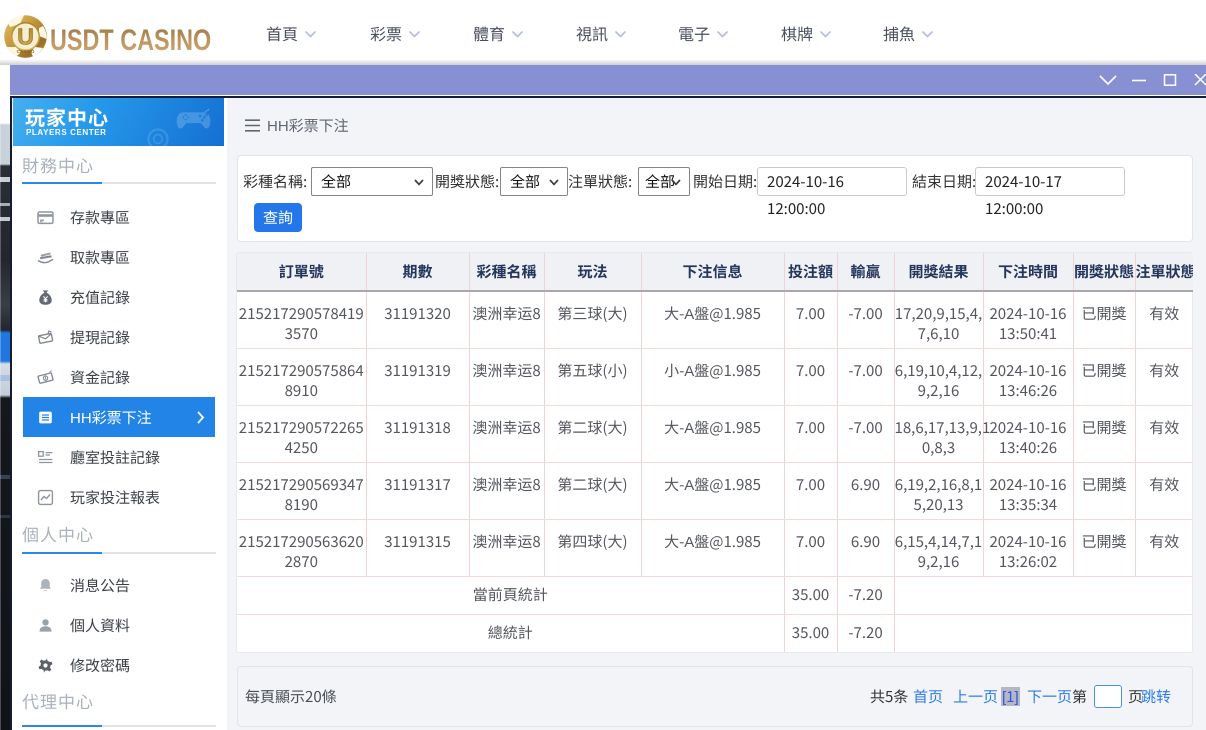 This screenshot has height=730, width=1206. I want to click on svg-text: CASINO, so click(26, 51).